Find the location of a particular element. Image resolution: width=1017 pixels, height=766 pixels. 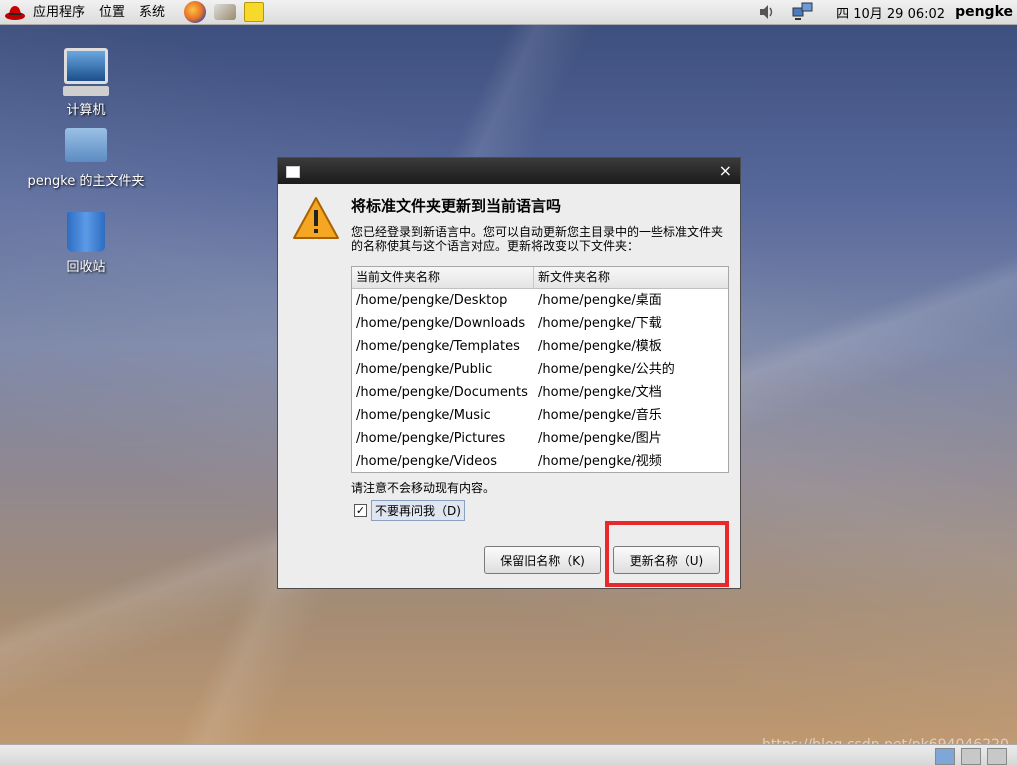

desktop-icon-home: pengke 的主文件夹 is located at coordinates (86, 158).